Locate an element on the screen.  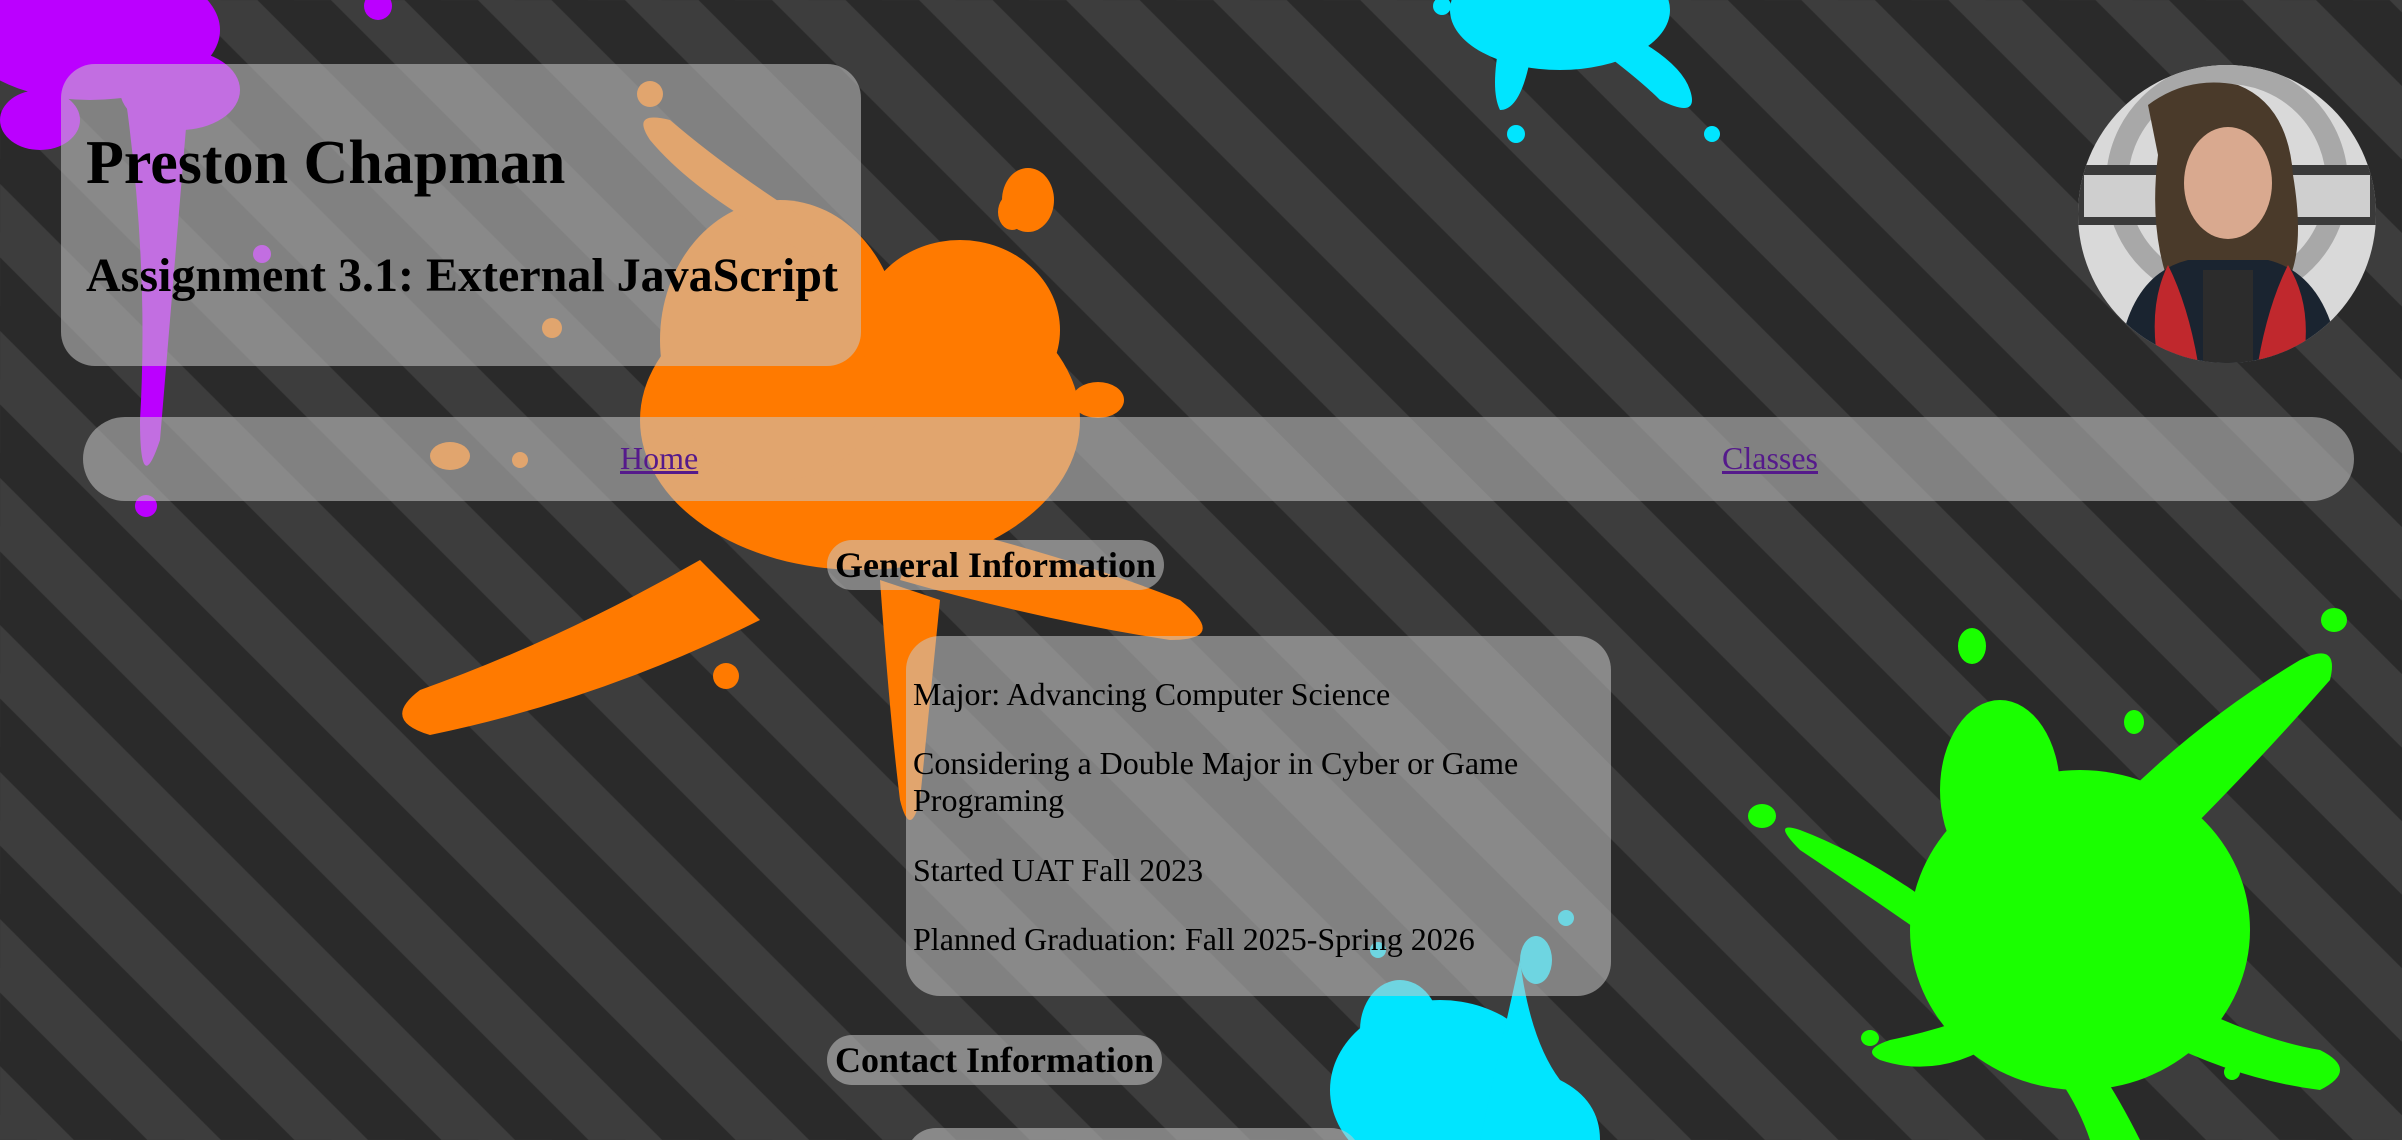
nav-bar is located at coordinates (1218, 459).